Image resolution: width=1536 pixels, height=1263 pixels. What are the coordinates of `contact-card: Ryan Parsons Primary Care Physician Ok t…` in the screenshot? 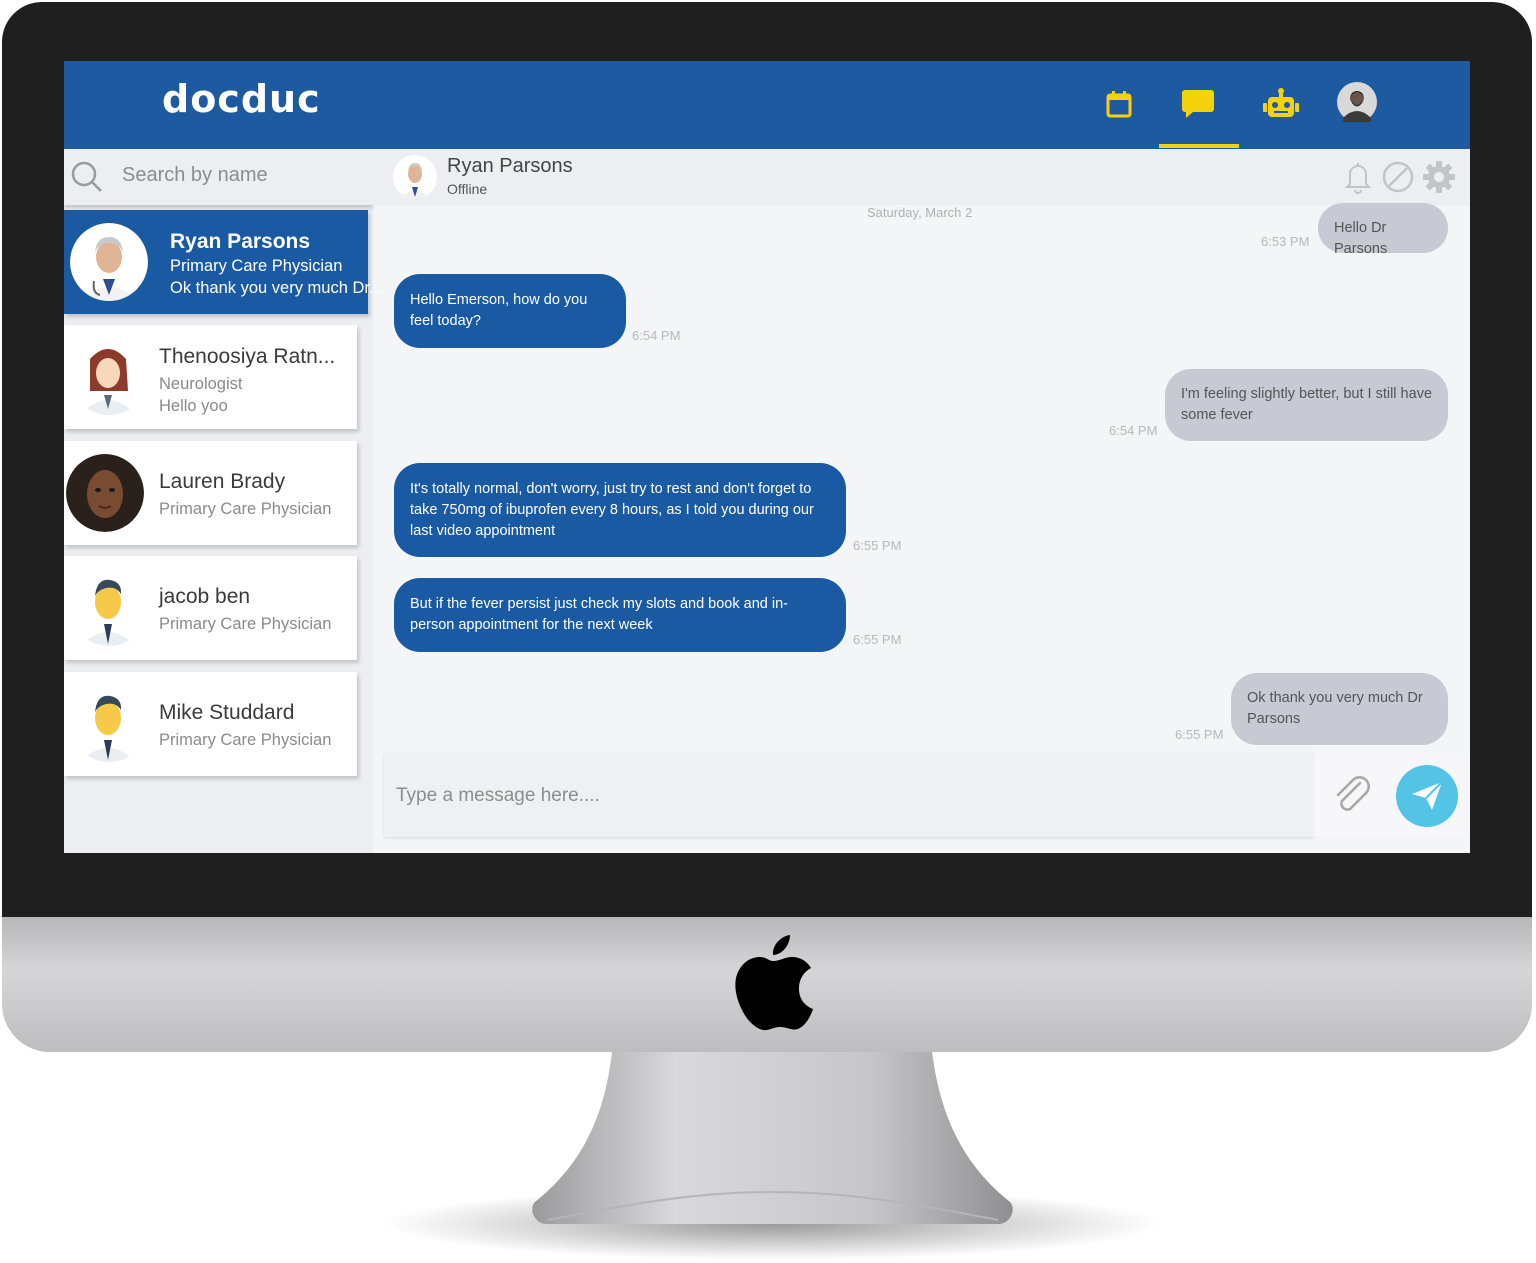 It's located at (223, 262).